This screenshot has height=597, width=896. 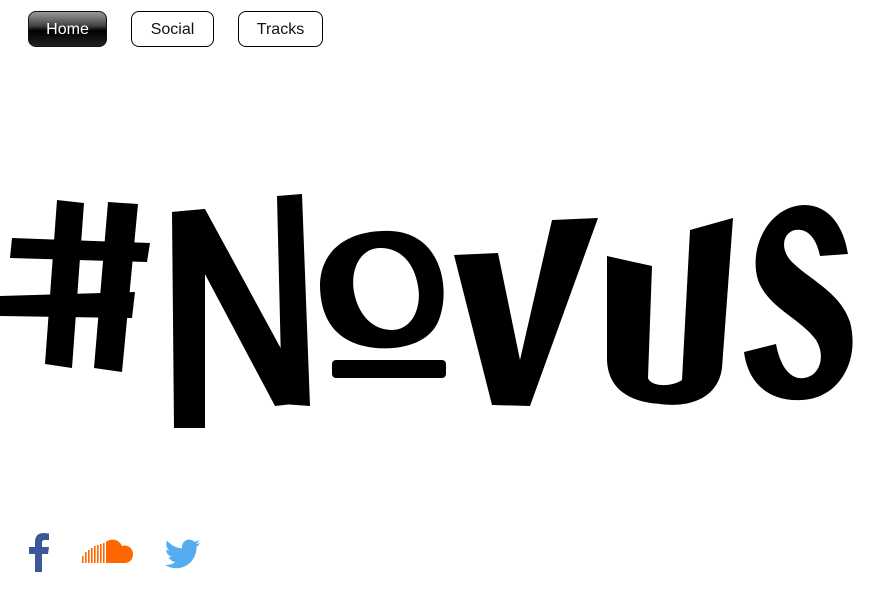 I want to click on twitter-icon, so click(x=183, y=552).